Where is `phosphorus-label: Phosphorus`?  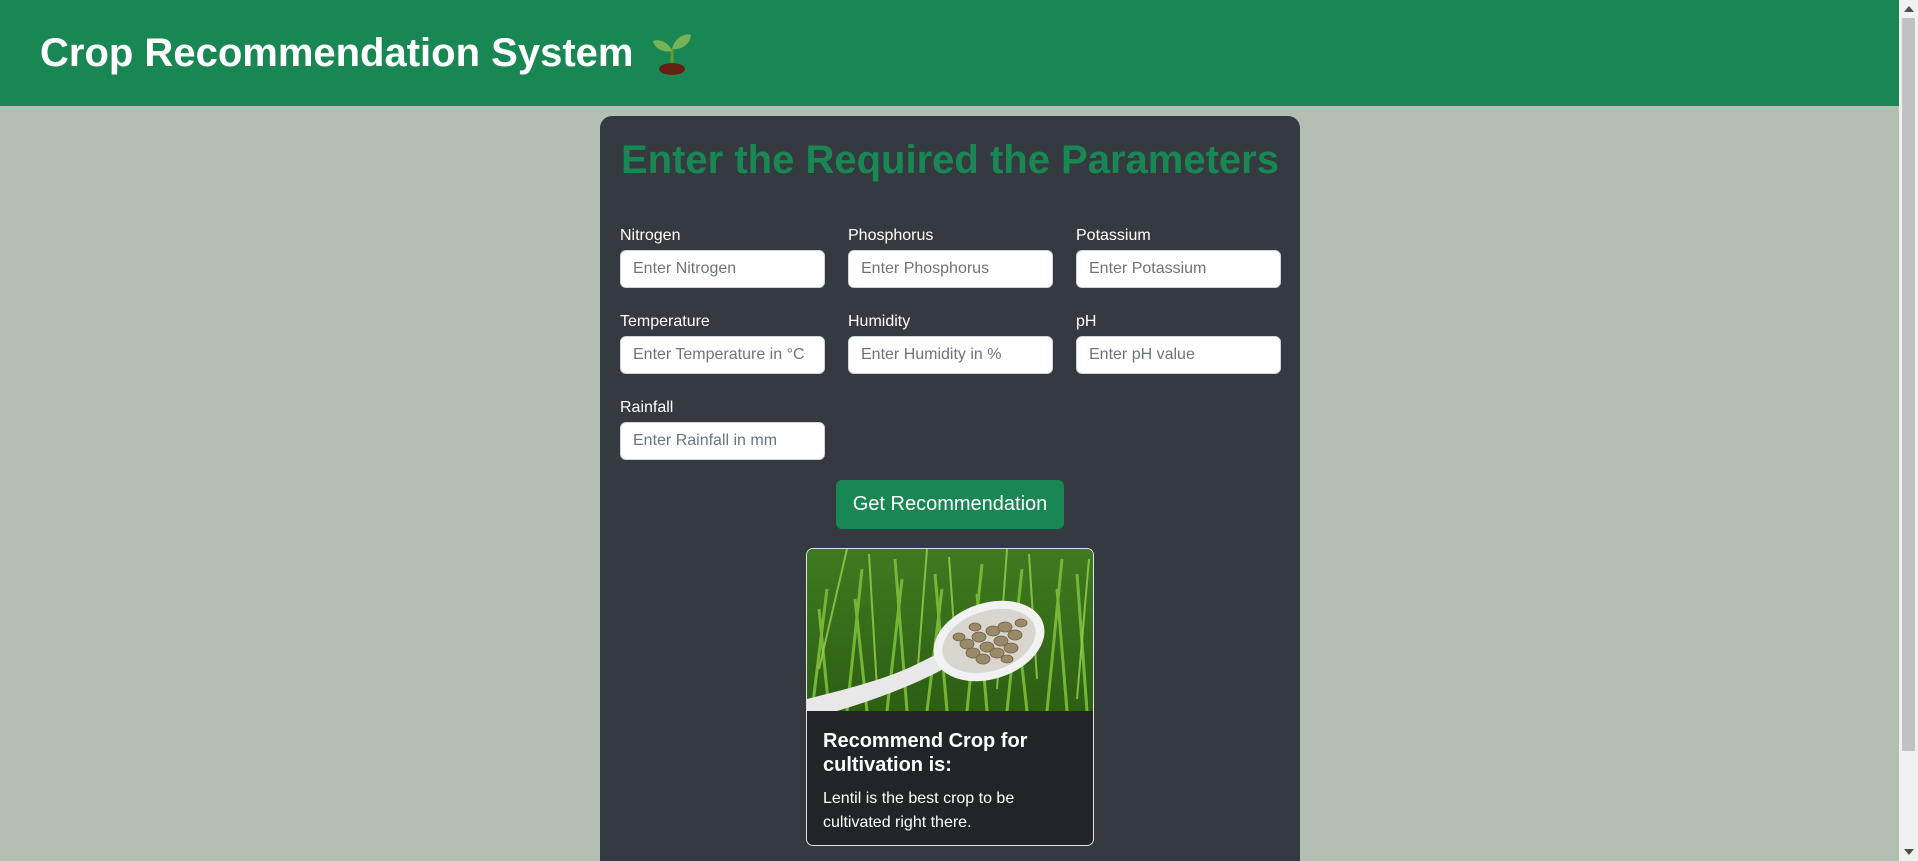
phosphorus-label: Phosphorus is located at coordinates (891, 235).